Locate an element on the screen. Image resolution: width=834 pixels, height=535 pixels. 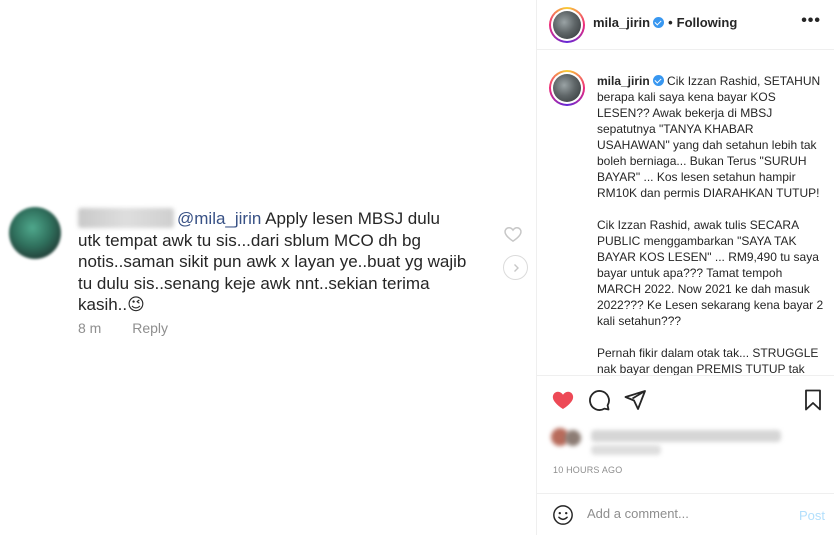
chevron-right-icon is located at coordinates (516, 267).